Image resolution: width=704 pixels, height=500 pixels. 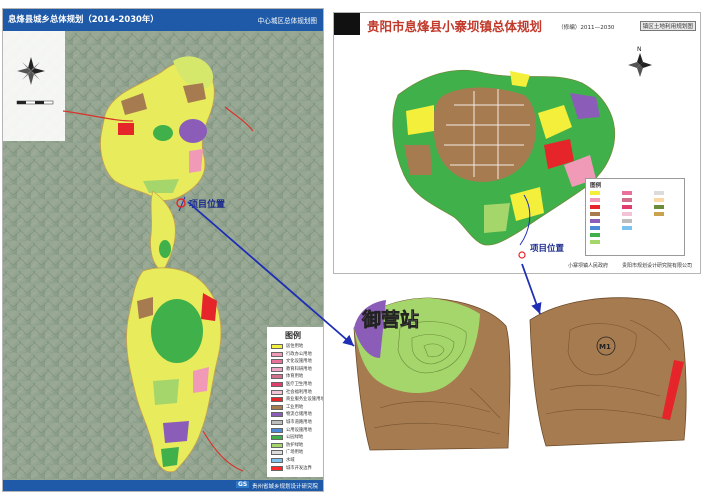 I want to click on legend-label: 公用设施用地, so click(x=299, y=430).